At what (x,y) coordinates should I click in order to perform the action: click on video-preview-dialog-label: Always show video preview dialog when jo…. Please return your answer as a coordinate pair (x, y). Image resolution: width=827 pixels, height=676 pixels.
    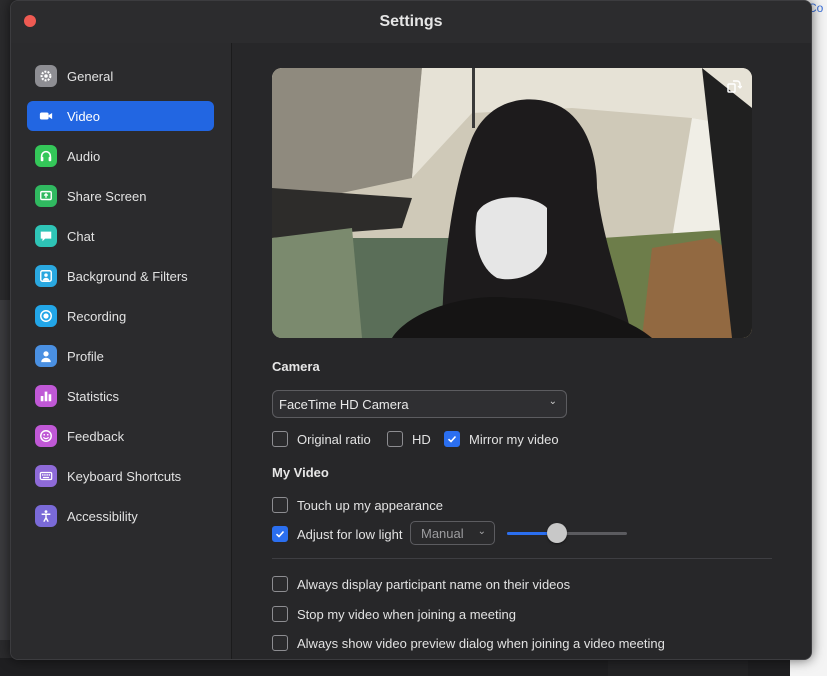
    Looking at the image, I should click on (481, 643).